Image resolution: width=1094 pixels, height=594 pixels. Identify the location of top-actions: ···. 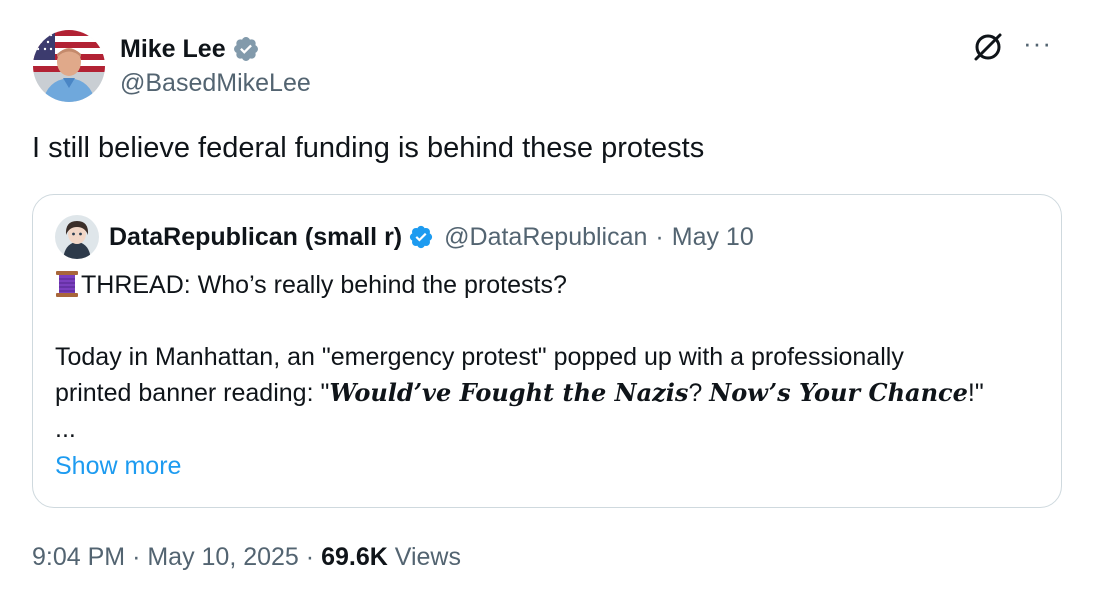
(1011, 47).